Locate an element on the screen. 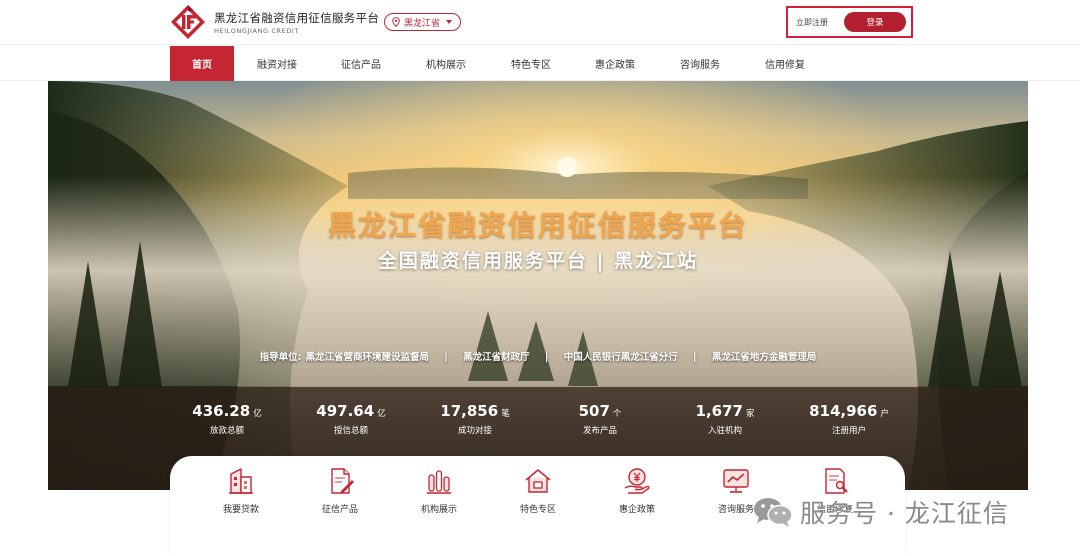  login-button: 登录 is located at coordinates (875, 22).